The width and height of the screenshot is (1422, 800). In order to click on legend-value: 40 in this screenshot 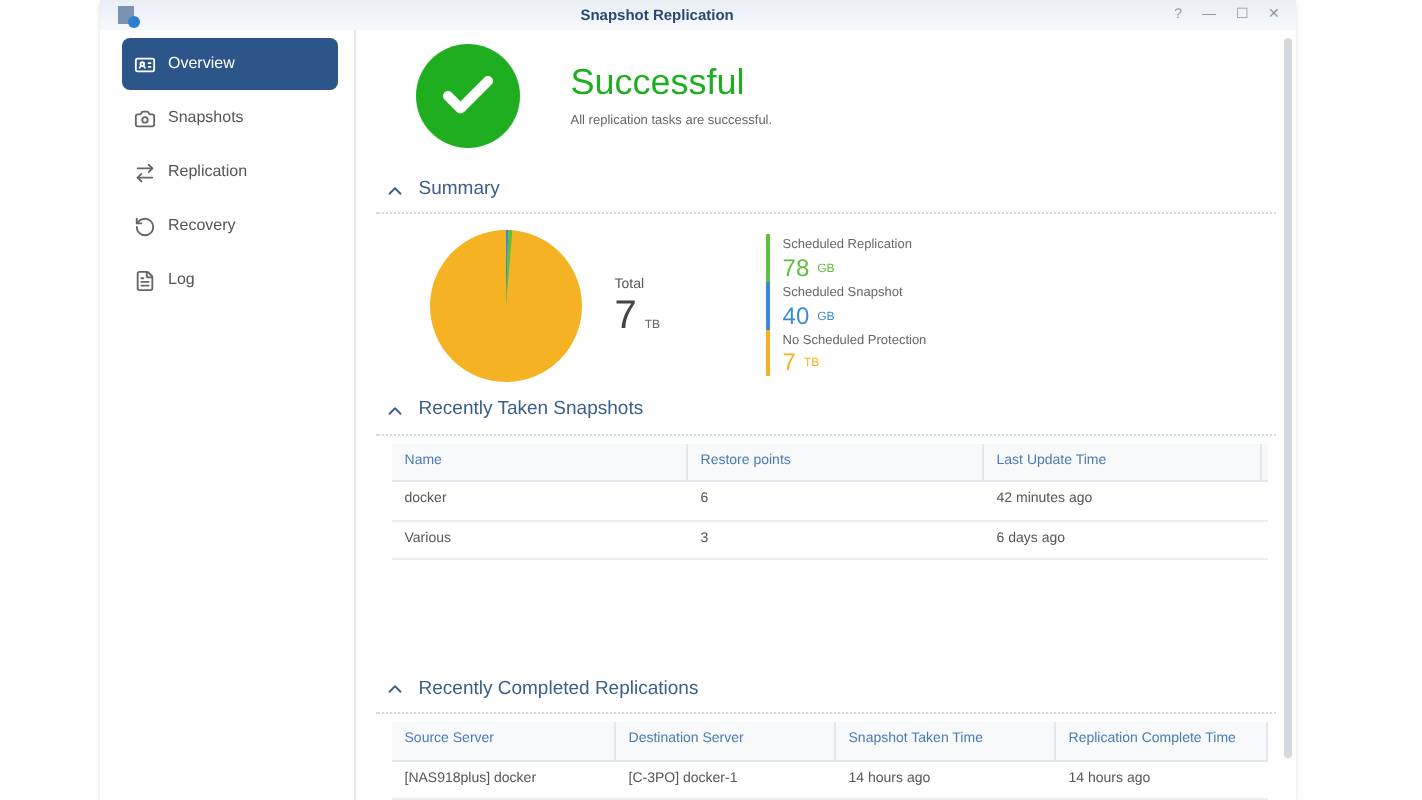, I will do `click(796, 315)`.